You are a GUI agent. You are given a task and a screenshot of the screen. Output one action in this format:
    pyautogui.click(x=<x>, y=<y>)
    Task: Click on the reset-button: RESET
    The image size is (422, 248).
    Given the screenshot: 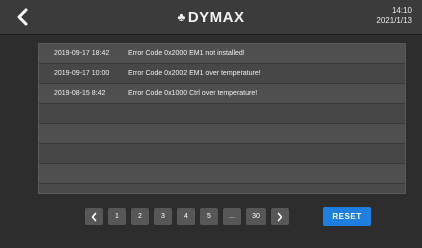 What is the action you would take?
    pyautogui.click(x=347, y=216)
    